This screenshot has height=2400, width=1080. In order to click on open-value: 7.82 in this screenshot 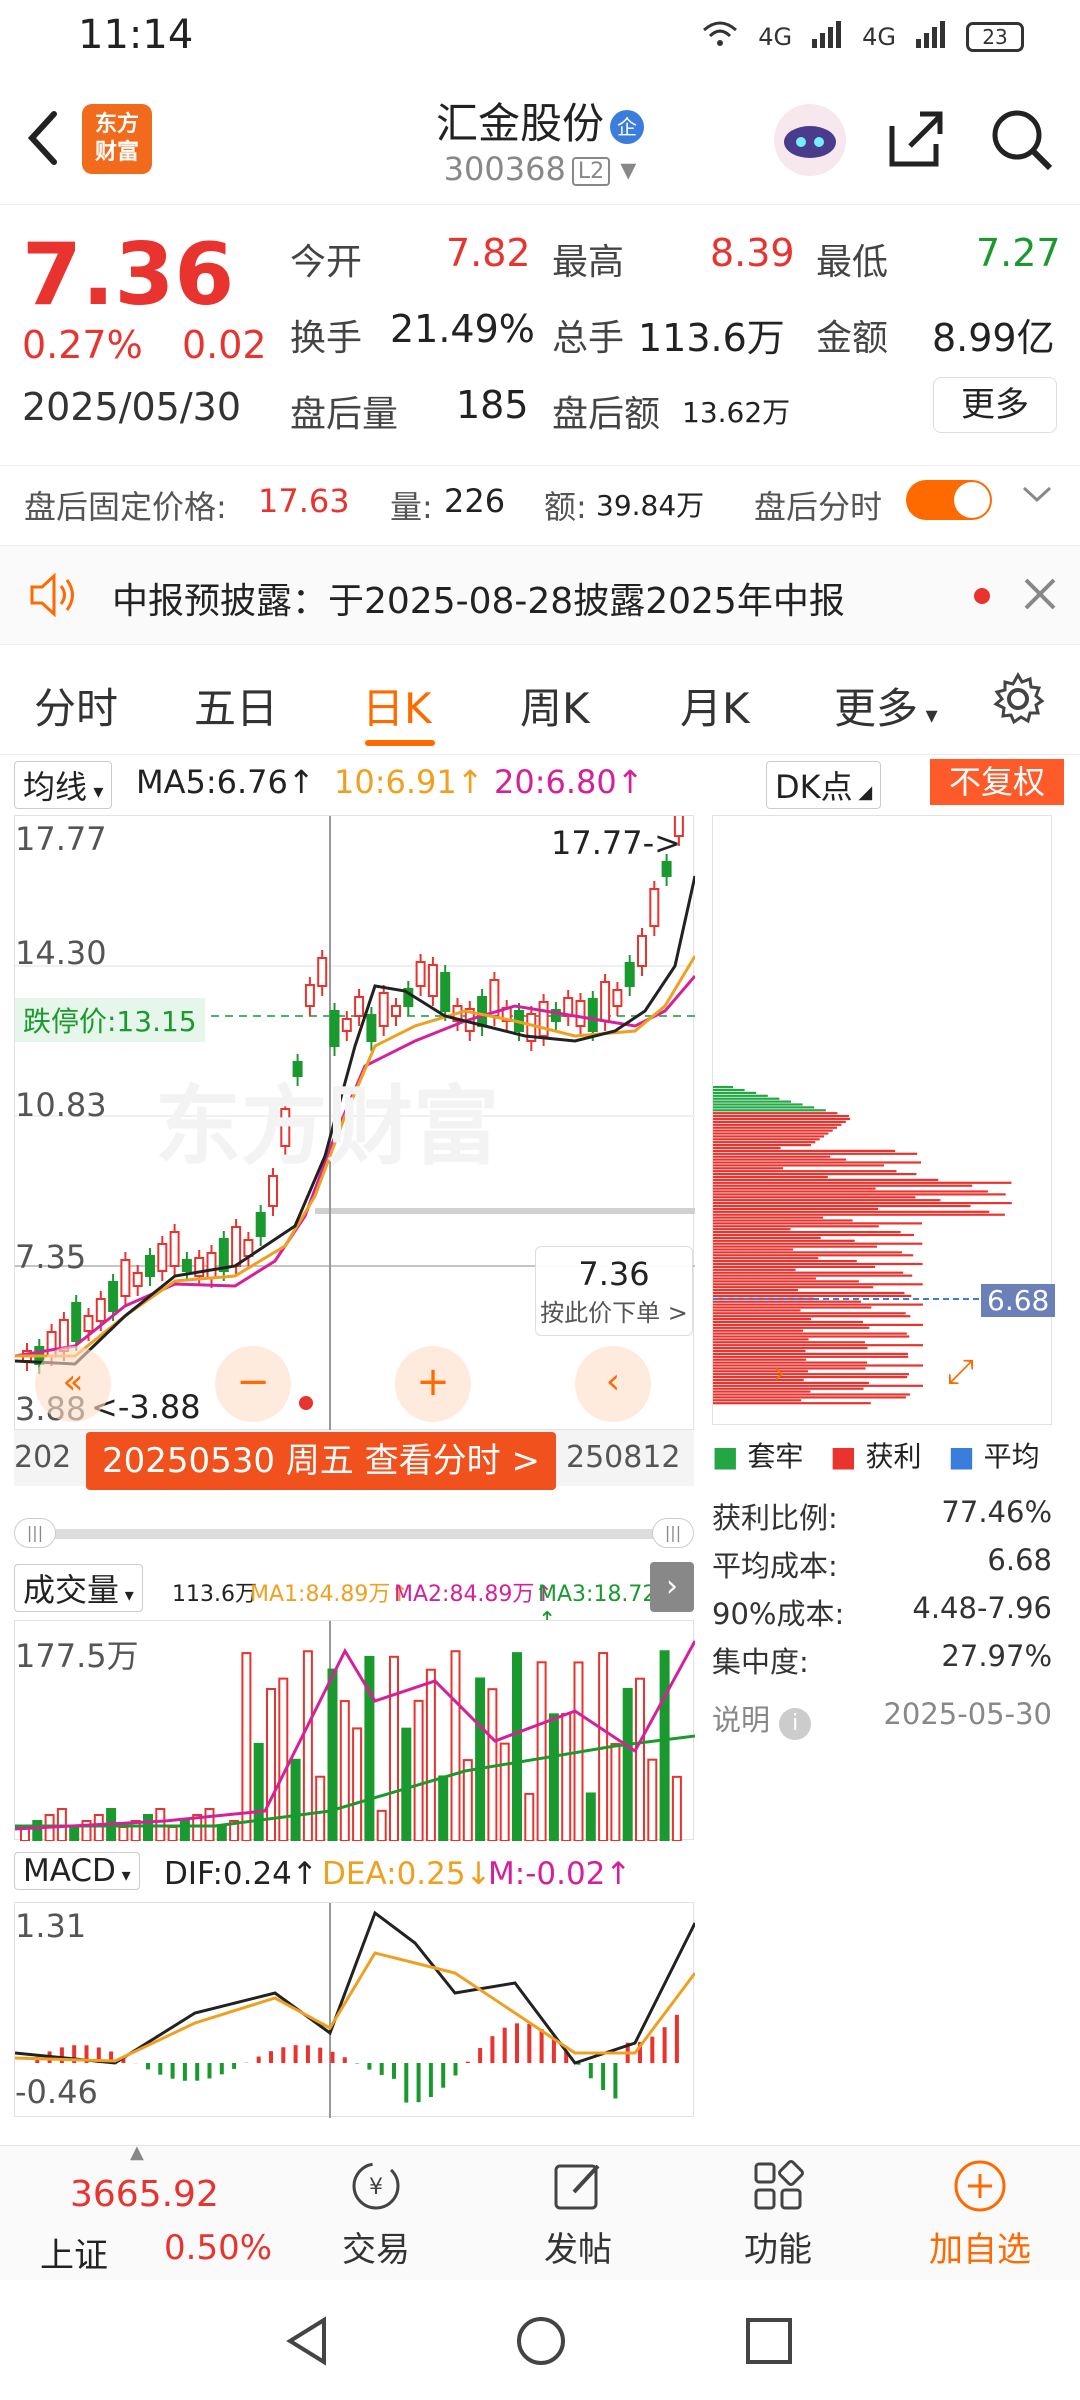, I will do `click(488, 253)`.